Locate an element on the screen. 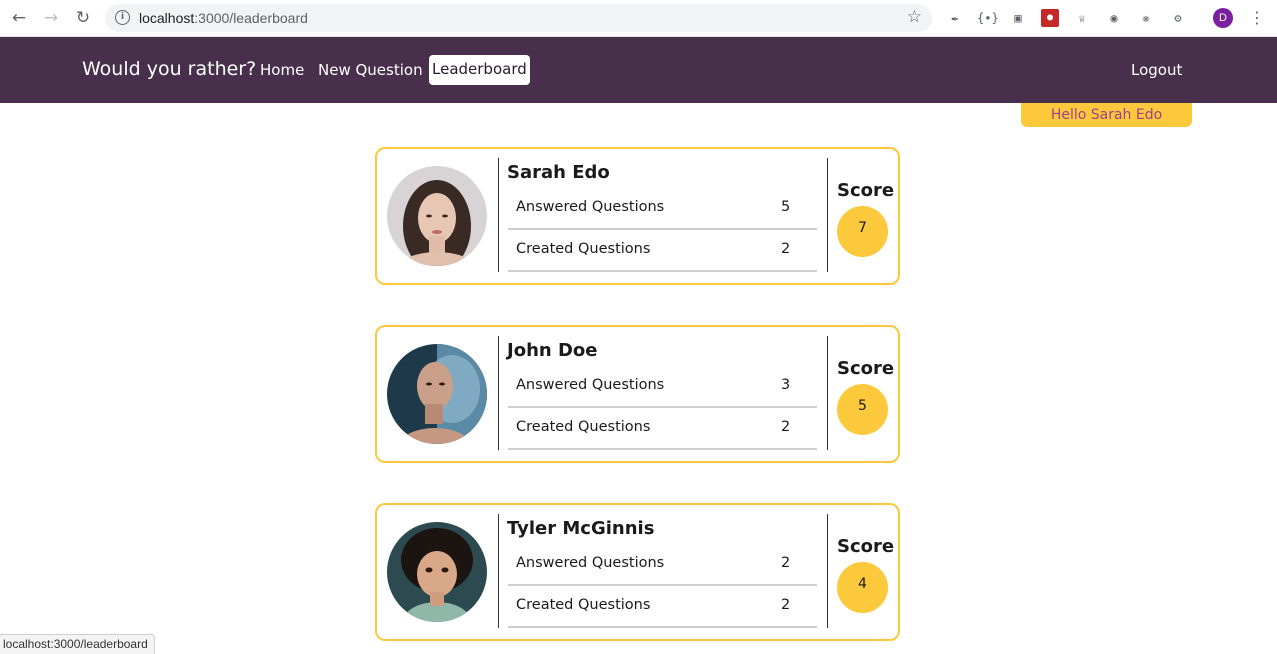 This screenshot has width=1277, height=654. json-extension-icon: {∙} is located at coordinates (988, 18).